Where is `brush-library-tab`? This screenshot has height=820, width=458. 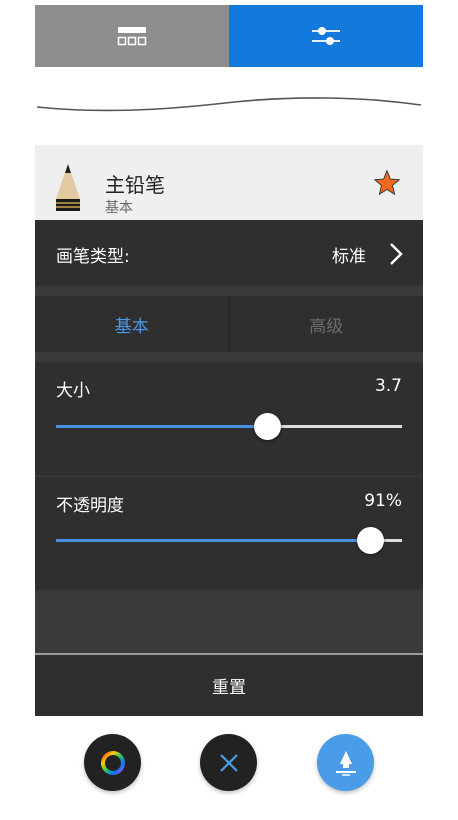 brush-library-tab is located at coordinates (132, 36).